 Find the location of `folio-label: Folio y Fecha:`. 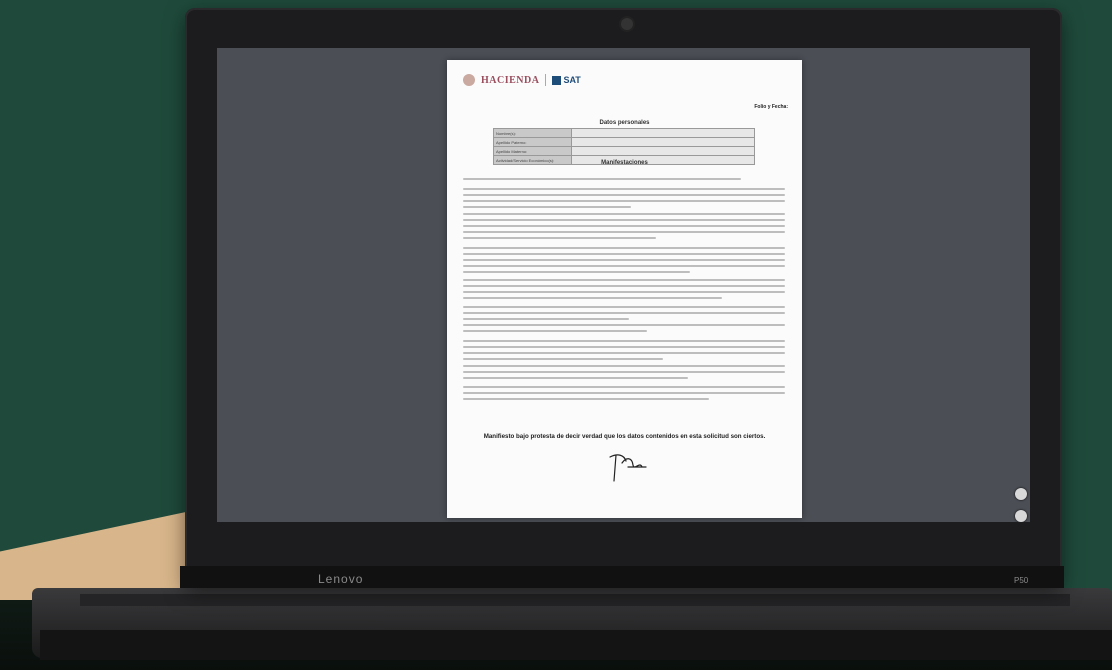

folio-label: Folio y Fecha: is located at coordinates (771, 107).